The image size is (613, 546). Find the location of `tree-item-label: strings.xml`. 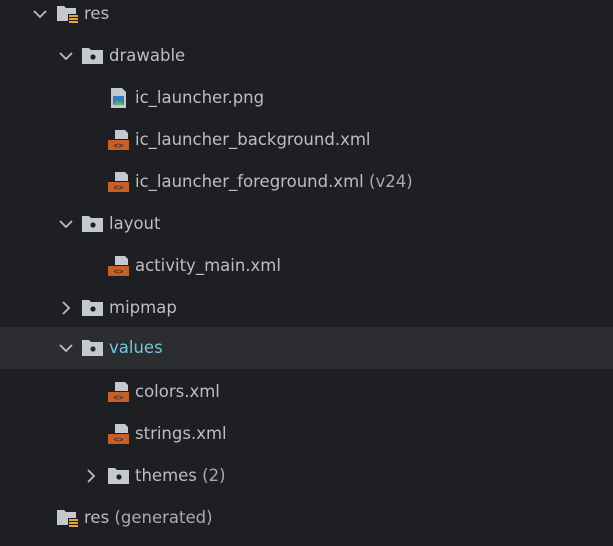

tree-item-label: strings.xml is located at coordinates (181, 433).